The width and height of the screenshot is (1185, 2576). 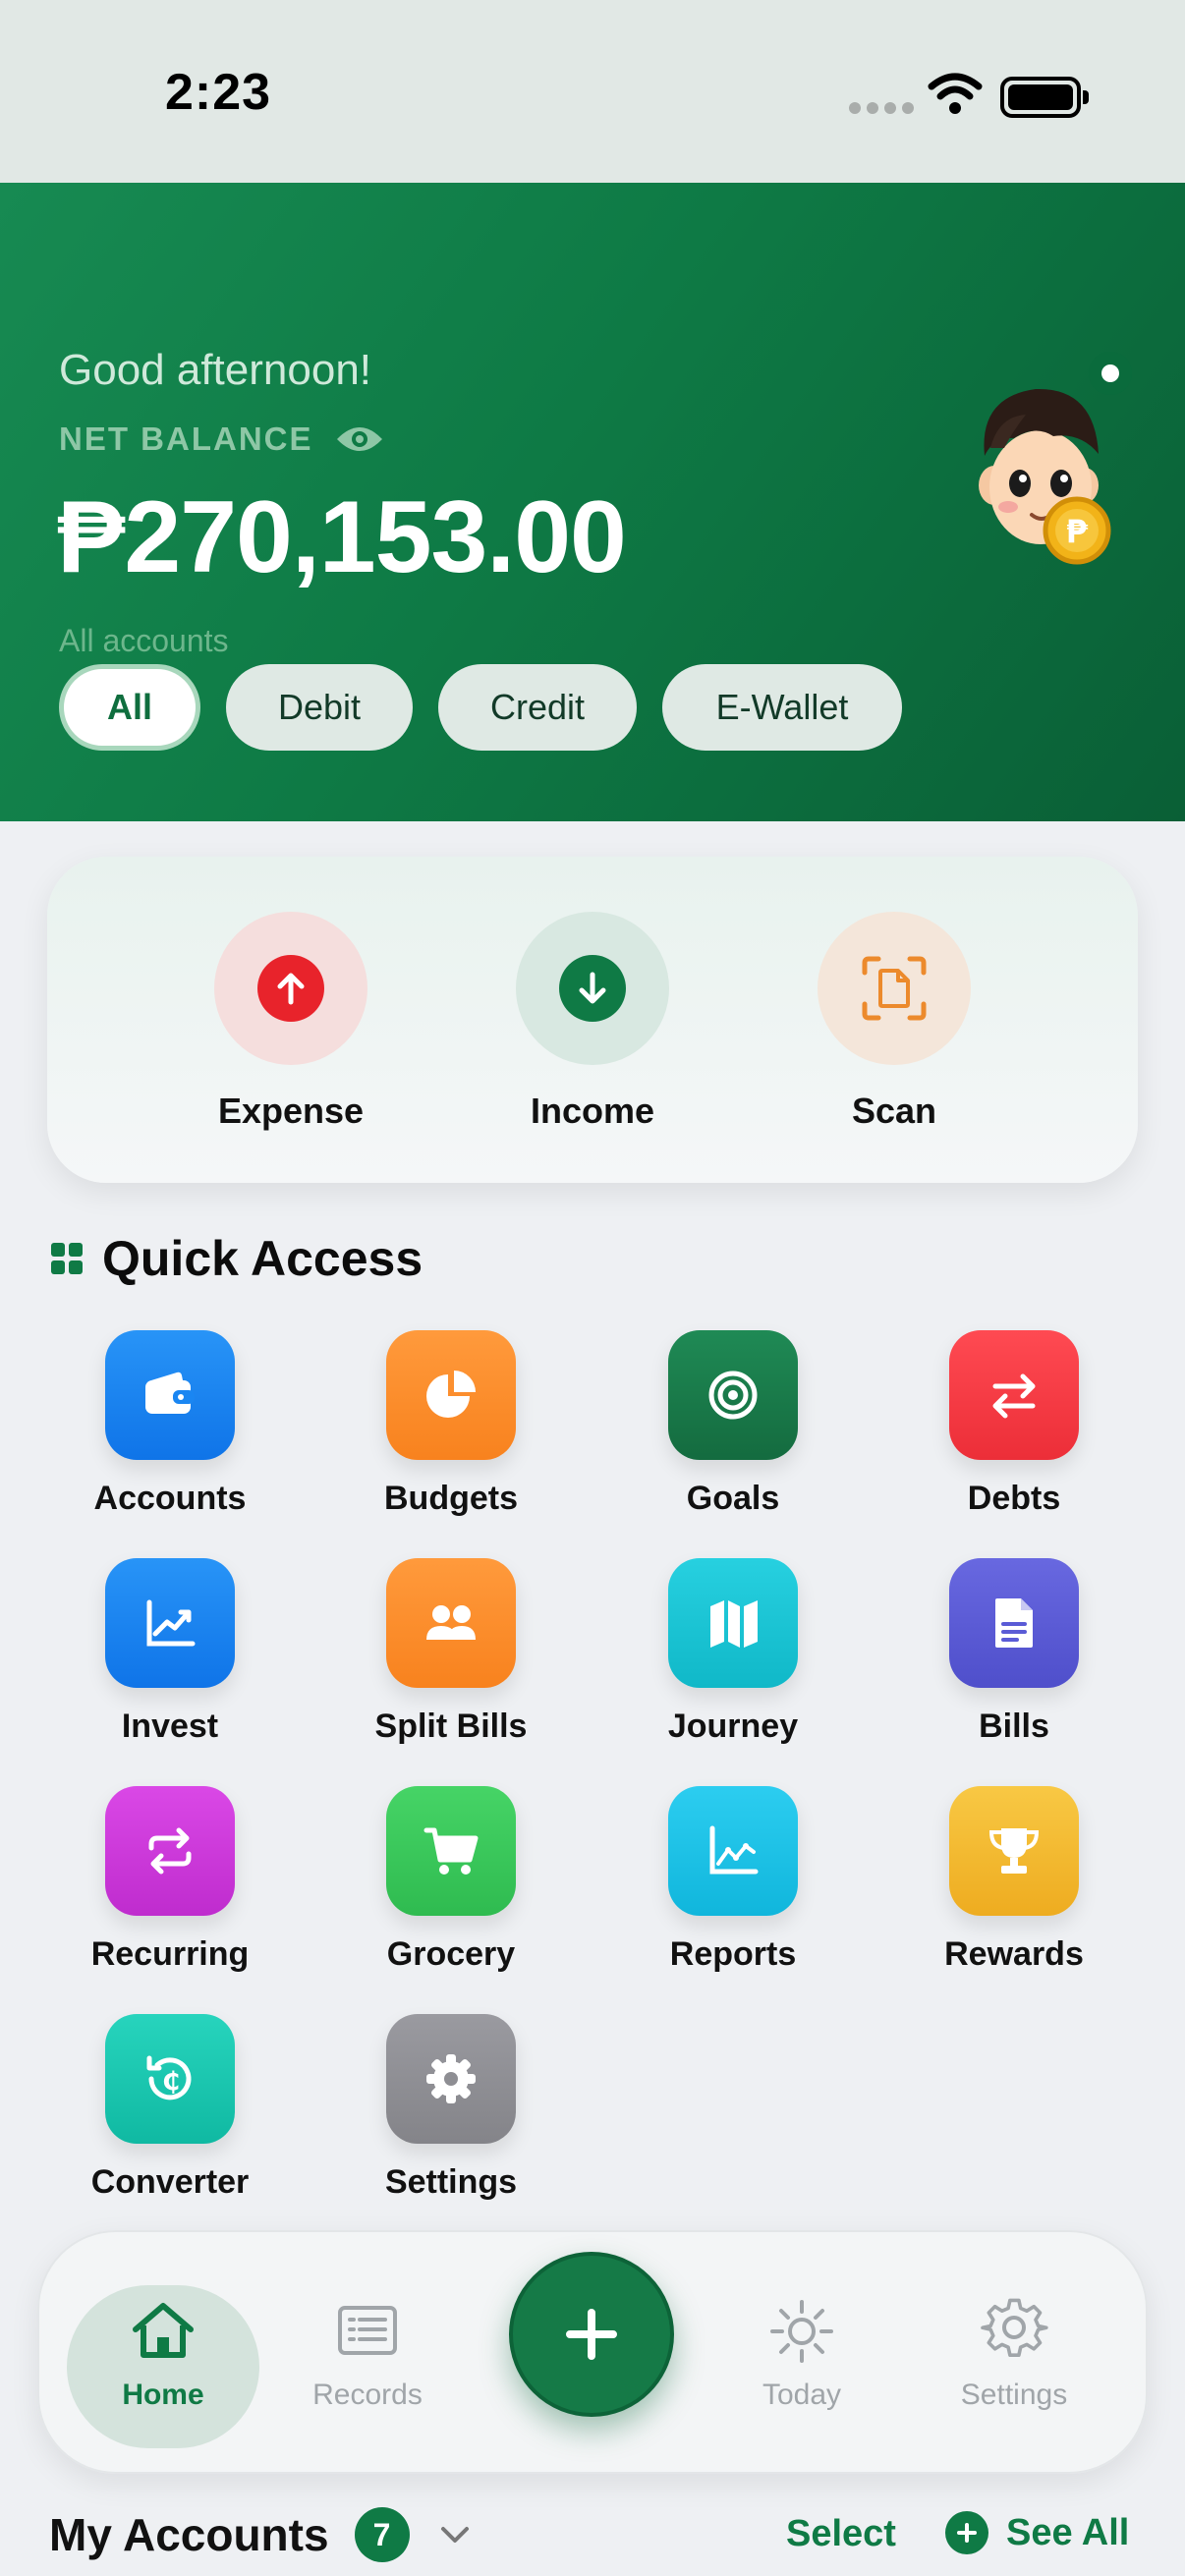 I want to click on my-accounts-header: My Accounts 7, so click(x=262, y=2534).